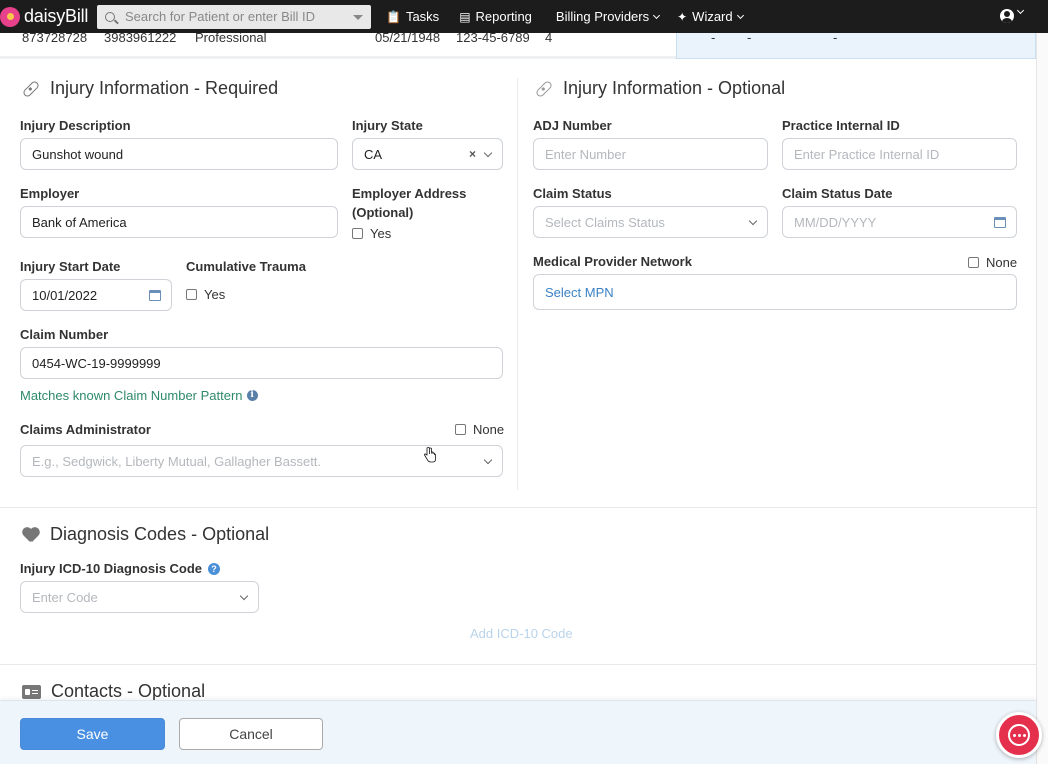  I want to click on section-contacts: Contacts - Optional, so click(113, 691).